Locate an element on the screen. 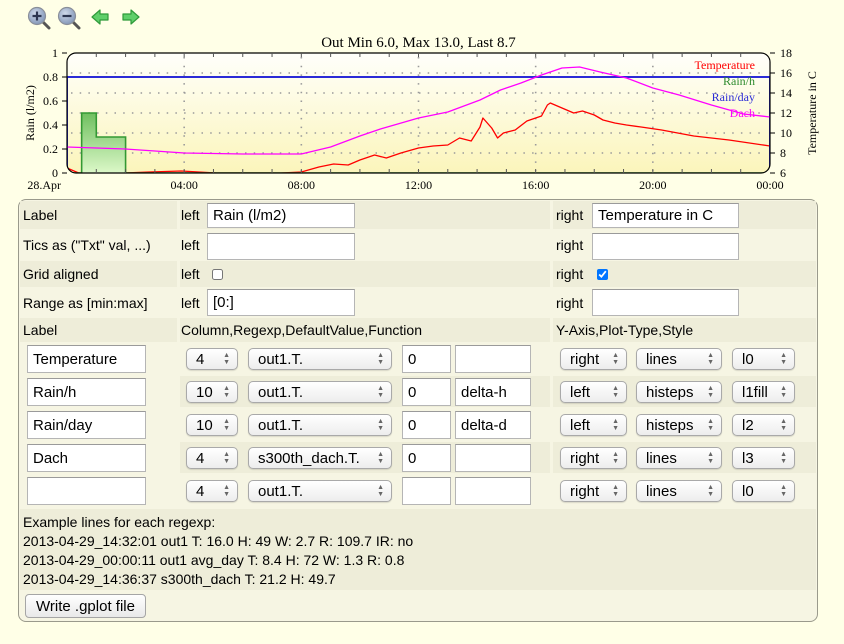  left-range-input is located at coordinates (281, 302).